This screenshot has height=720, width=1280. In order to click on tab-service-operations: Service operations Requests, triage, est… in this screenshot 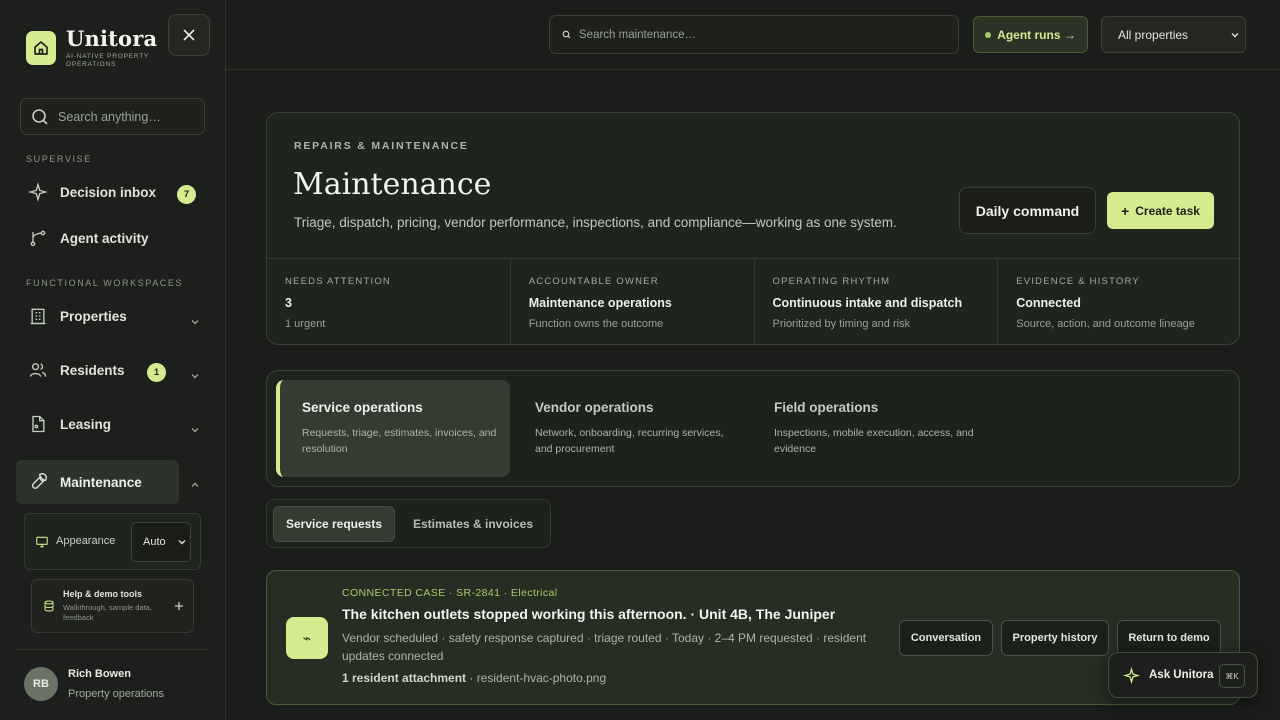, I will do `click(393, 428)`.